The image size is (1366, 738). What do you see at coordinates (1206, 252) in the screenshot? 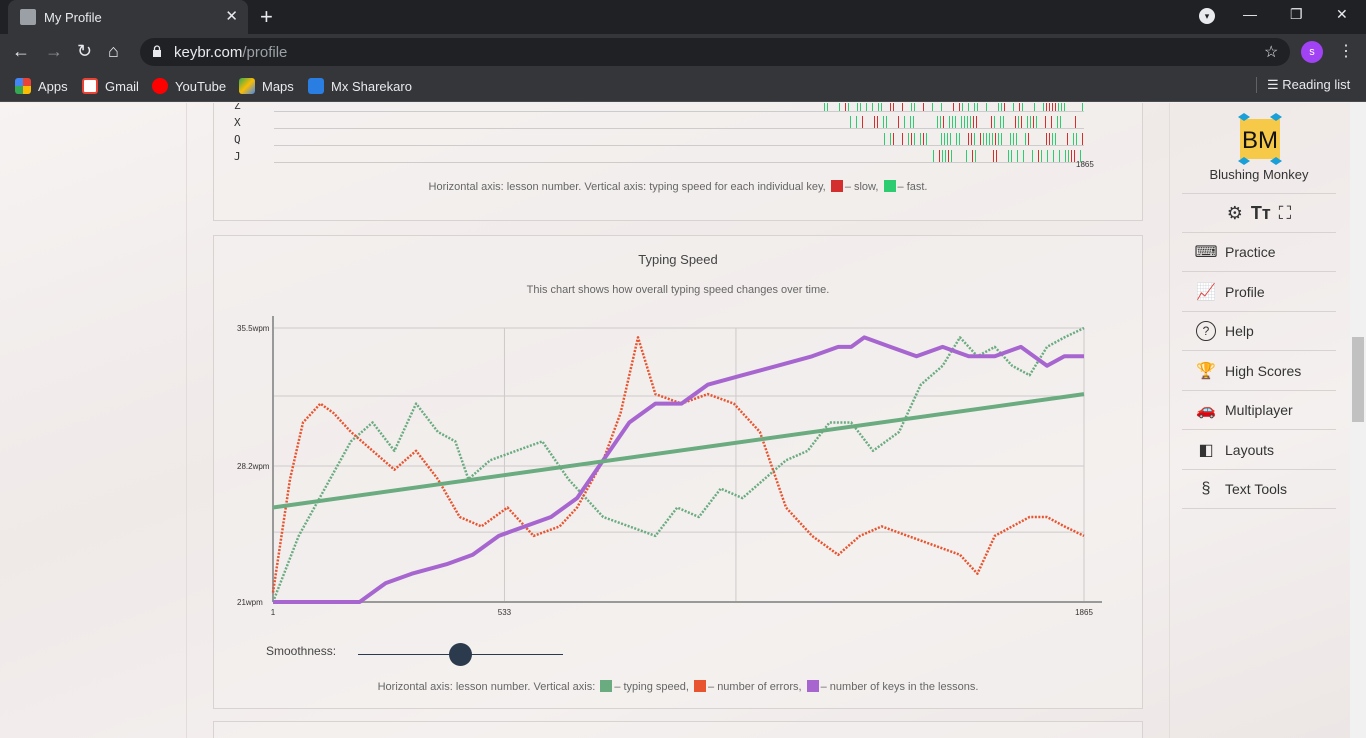
I see `keyboard-icon: ⌨` at bounding box center [1206, 252].